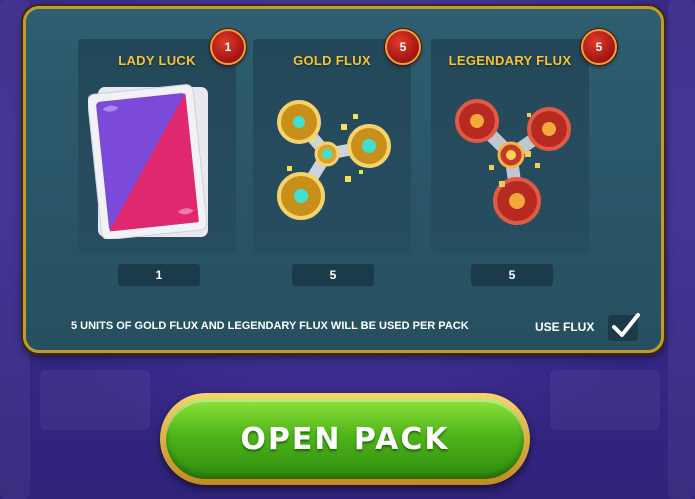  I want to click on item-count-badge: 1, so click(228, 47).